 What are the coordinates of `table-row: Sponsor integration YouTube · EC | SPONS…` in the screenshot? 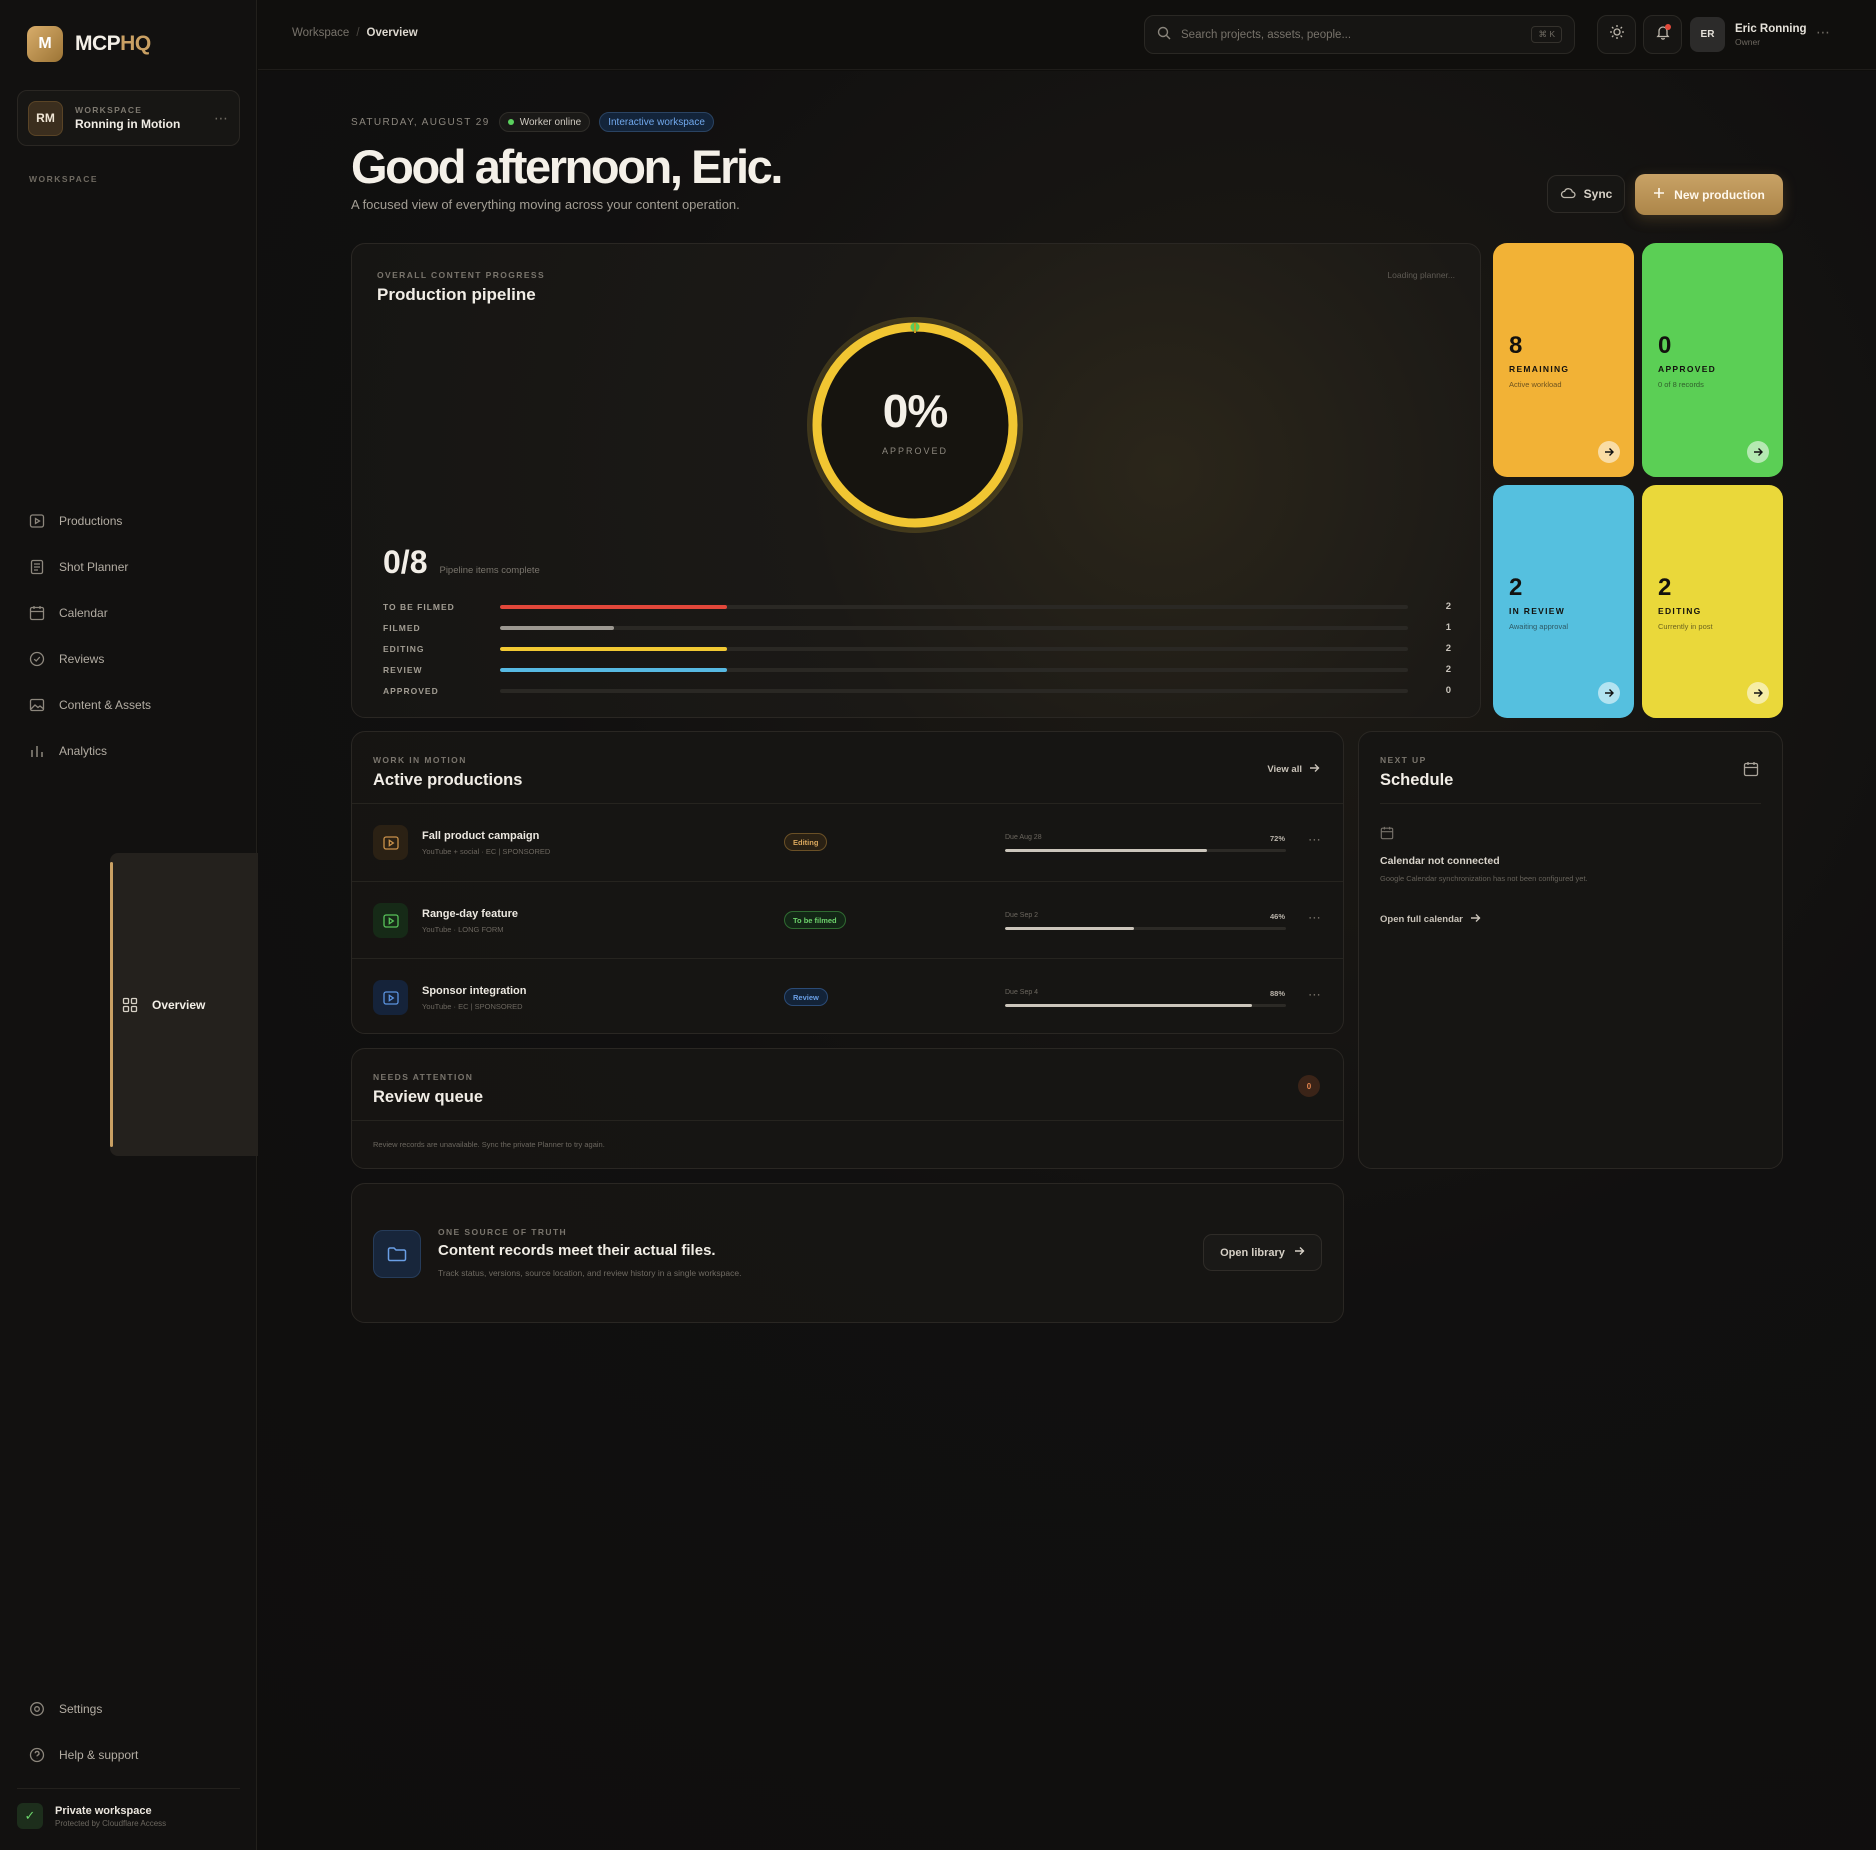 It's located at (847, 997).